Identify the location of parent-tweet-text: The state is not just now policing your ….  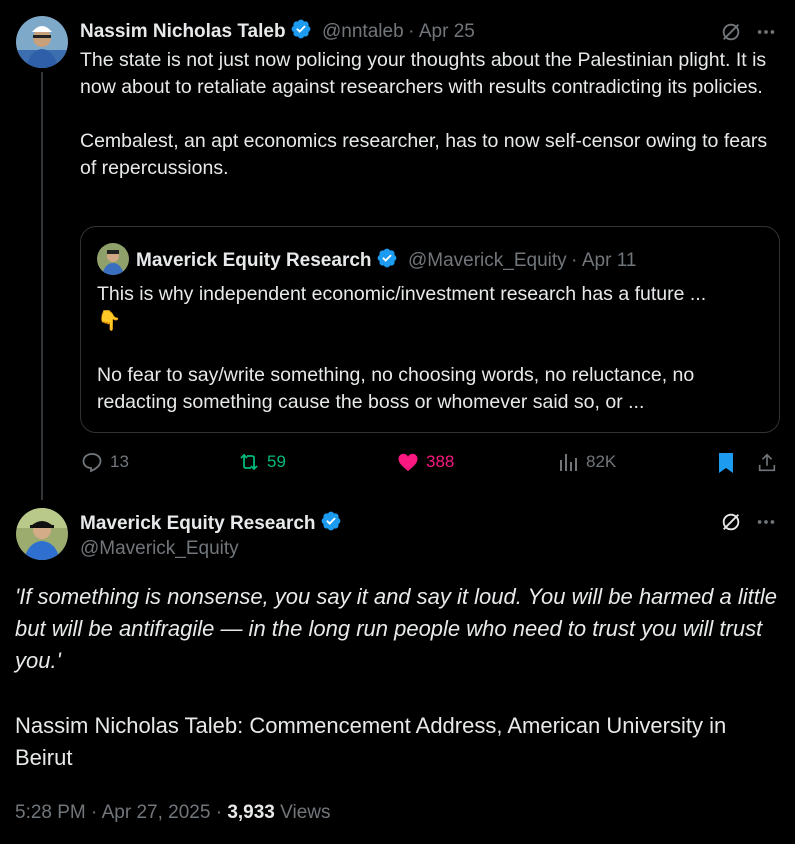
(430, 114).